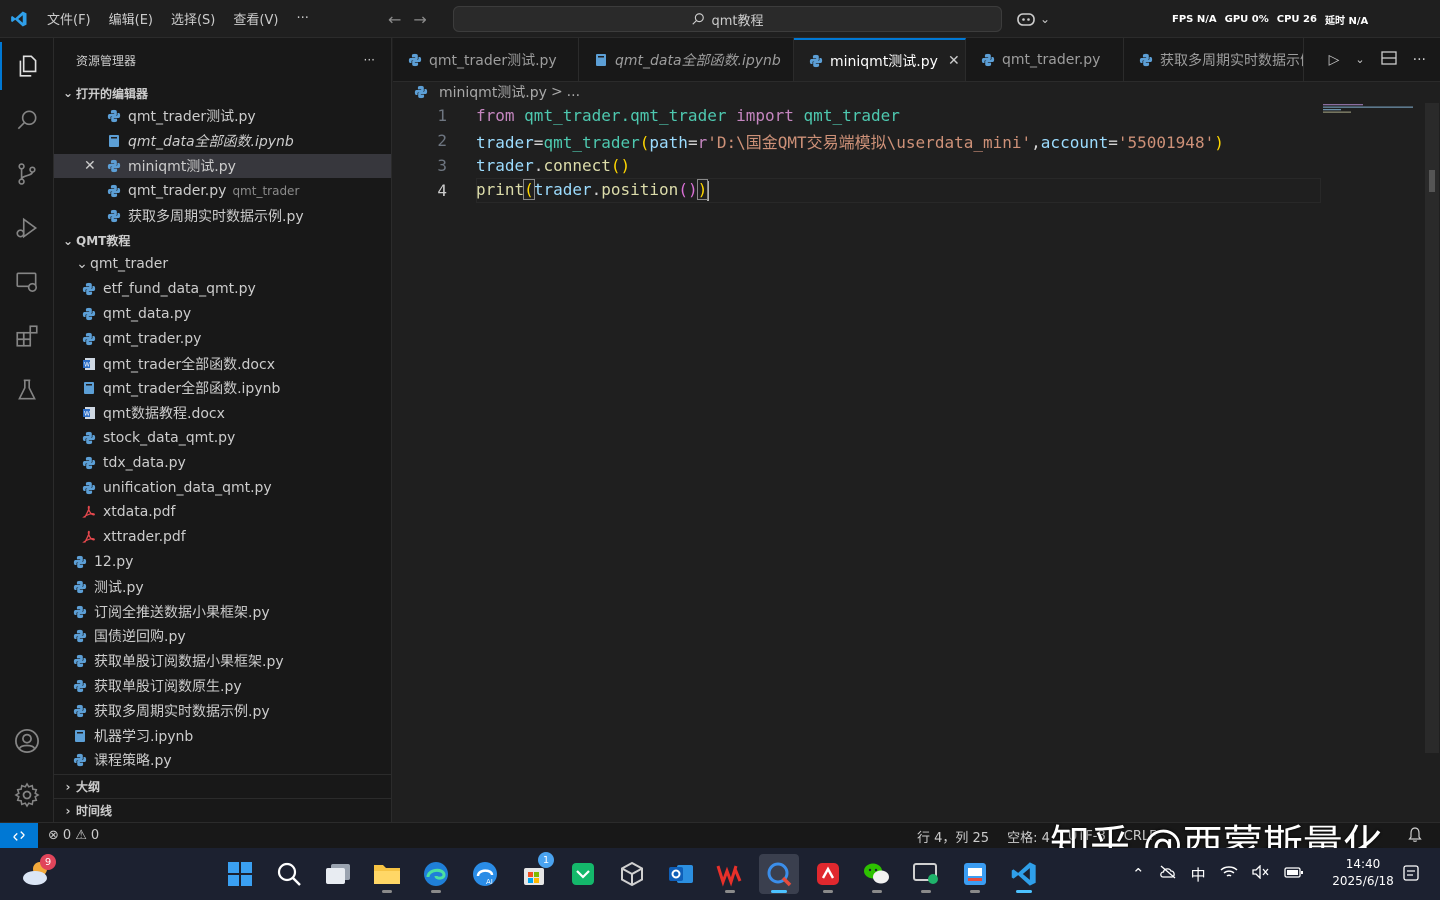 The width and height of the screenshot is (1440, 900). I want to click on file-tree-item: etf_fund_data_qmt.py, so click(222, 289).